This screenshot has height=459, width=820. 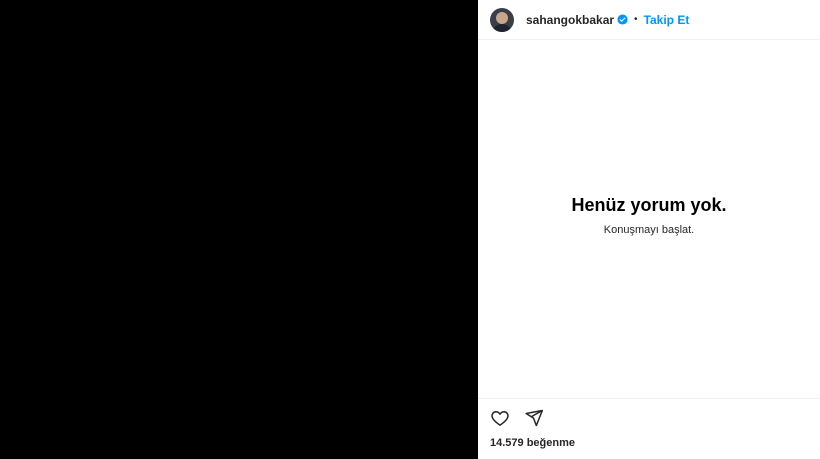 What do you see at coordinates (649, 448) in the screenshot?
I see `likes-count: 14.579 beğenme` at bounding box center [649, 448].